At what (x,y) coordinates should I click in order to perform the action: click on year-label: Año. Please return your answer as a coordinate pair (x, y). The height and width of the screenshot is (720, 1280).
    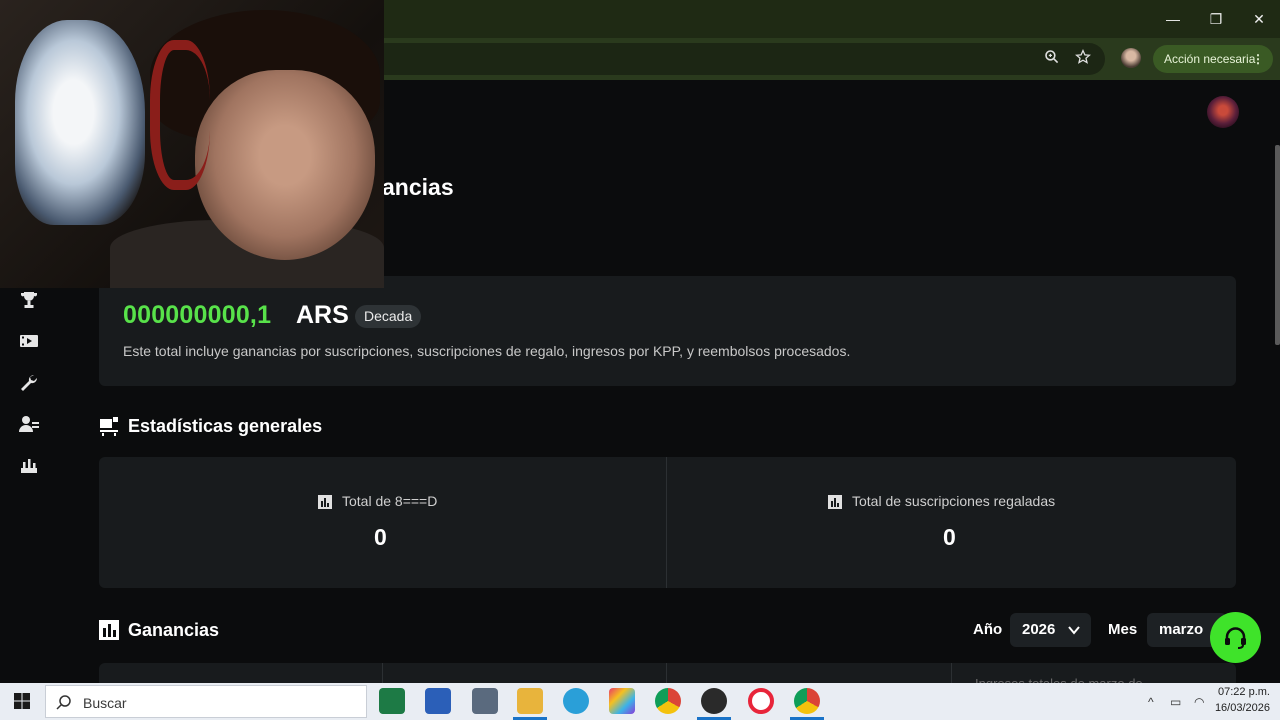
    Looking at the image, I should click on (988, 629).